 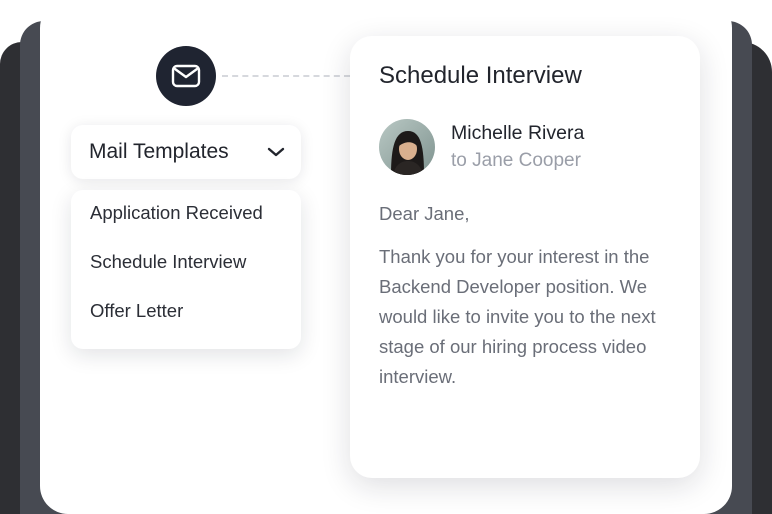 I want to click on recipient: to Jane Cooper, so click(x=516, y=160).